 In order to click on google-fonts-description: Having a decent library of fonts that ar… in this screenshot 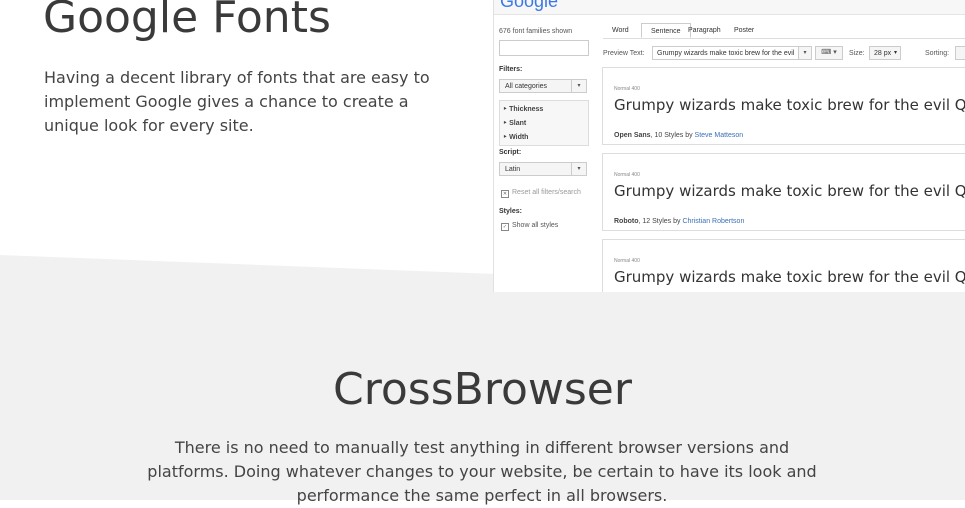, I will do `click(237, 101)`.